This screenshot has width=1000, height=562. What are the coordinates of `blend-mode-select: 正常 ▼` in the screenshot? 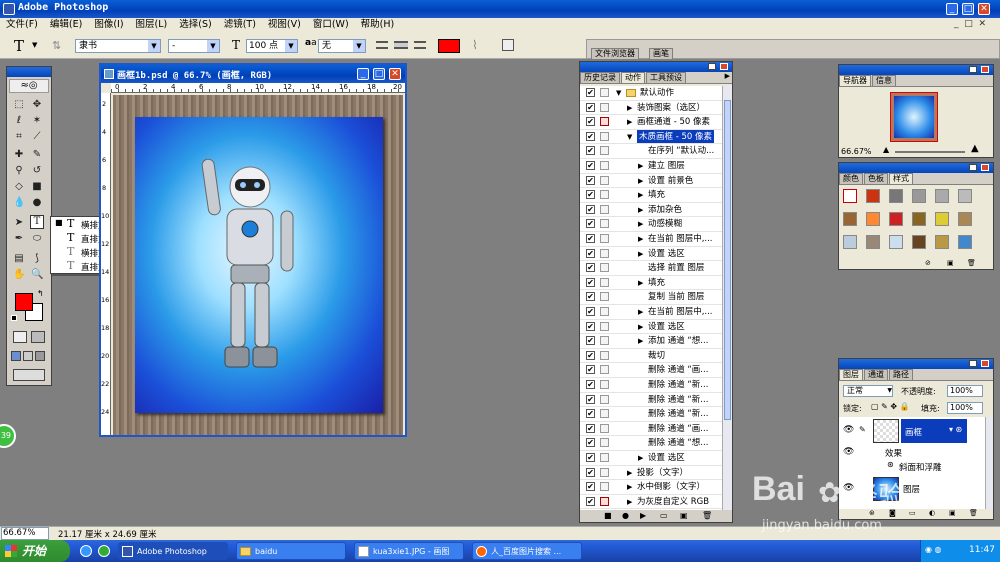 It's located at (868, 391).